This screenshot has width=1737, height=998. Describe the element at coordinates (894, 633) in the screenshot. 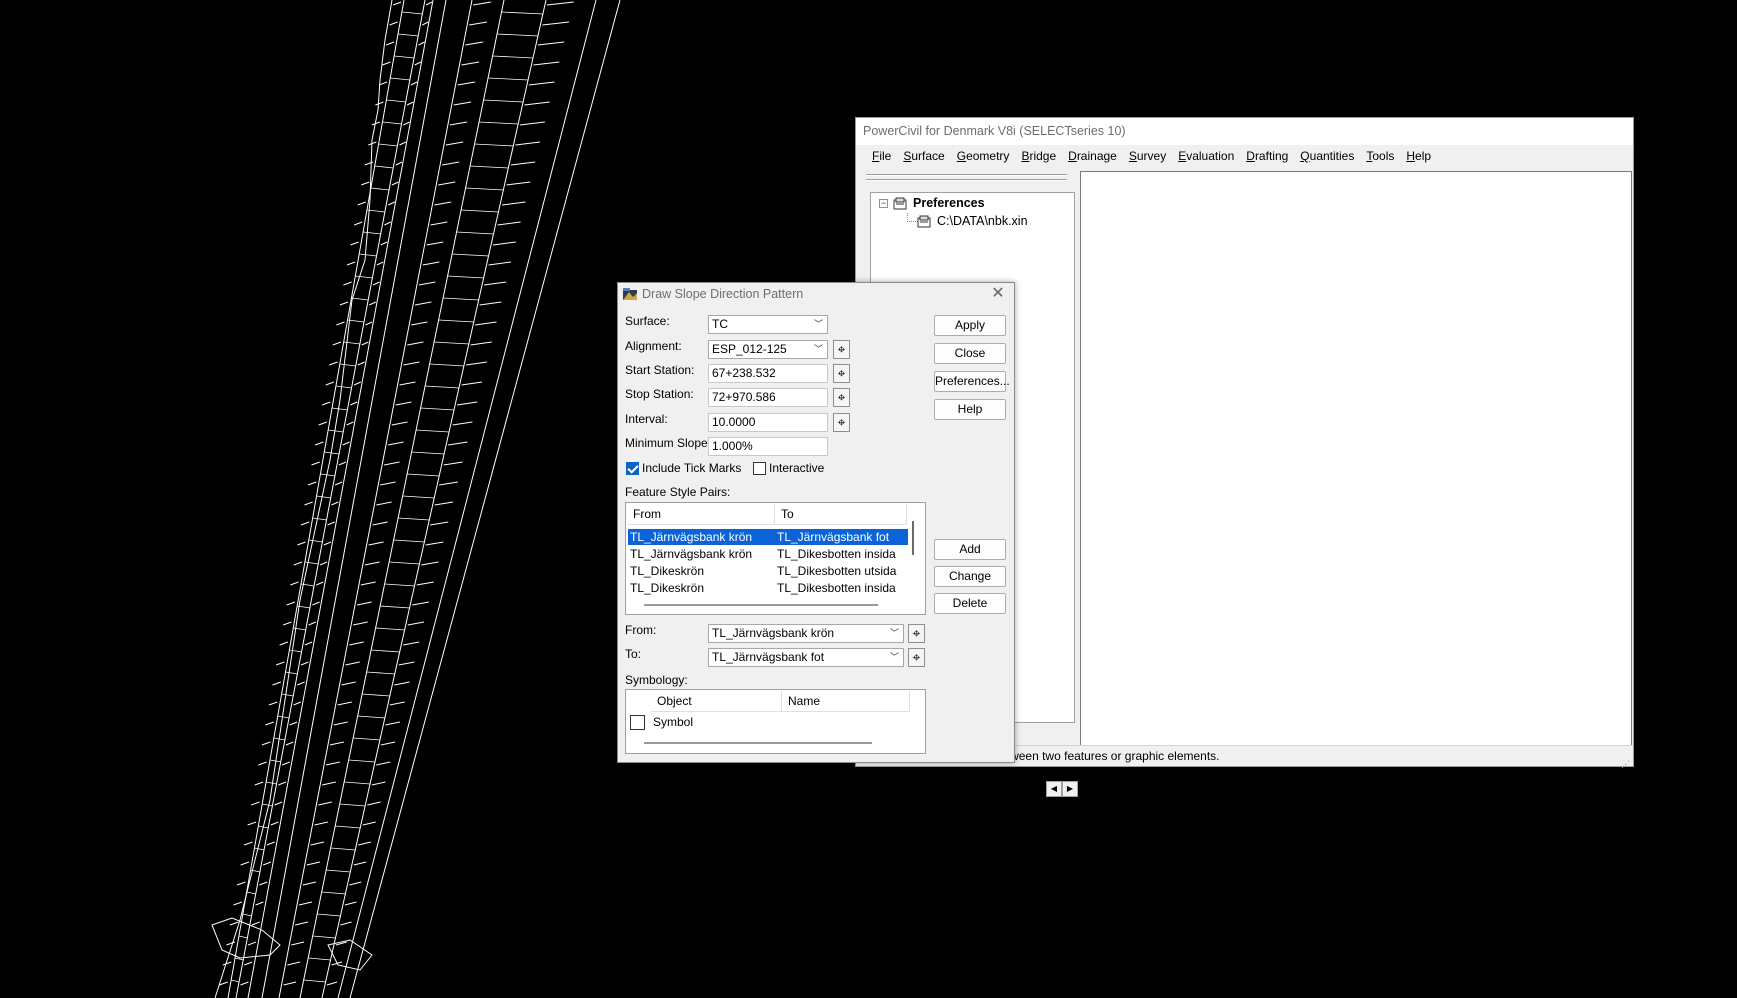

I see `chevron-down-icon: ﹀` at that location.